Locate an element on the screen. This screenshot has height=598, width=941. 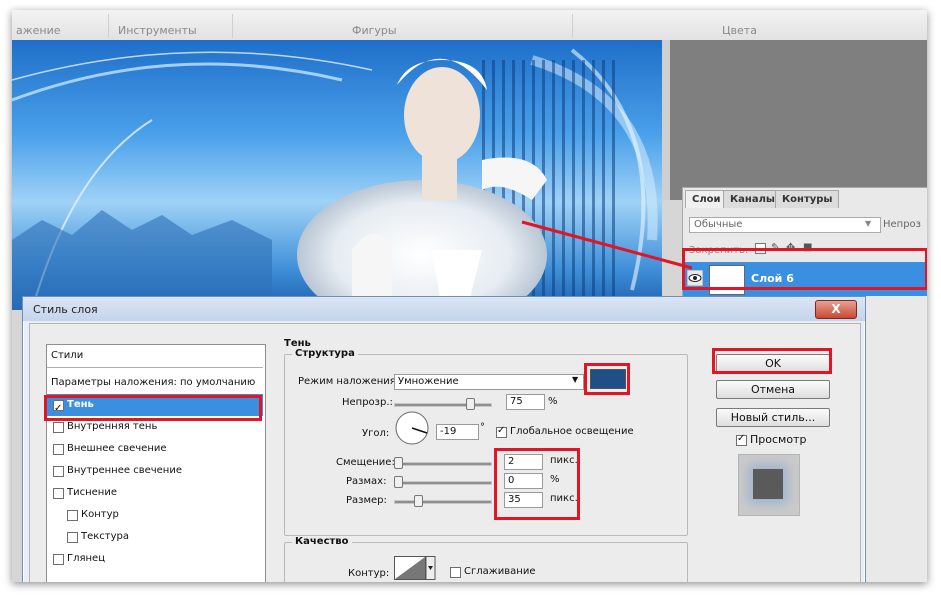
global-light-checkbox is located at coordinates (501, 431).